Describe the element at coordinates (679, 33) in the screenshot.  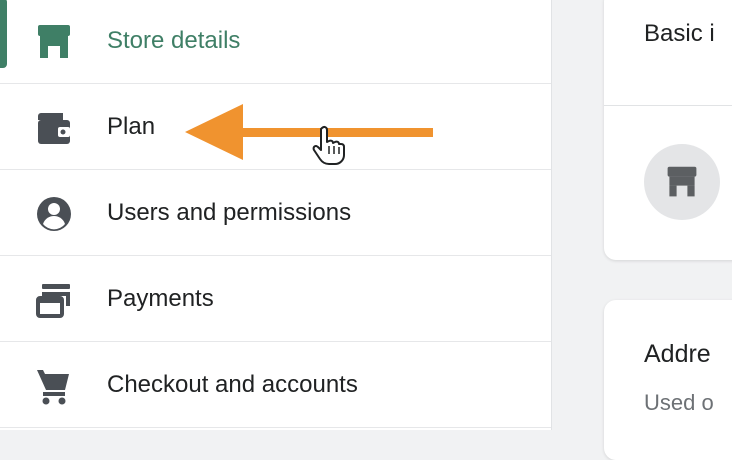
I see `card-title: Basic i` at that location.